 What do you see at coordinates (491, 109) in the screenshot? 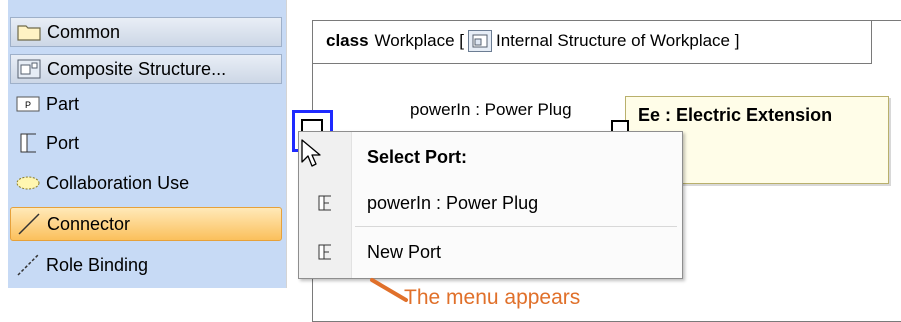
I see `port-label: powerIn : Power Plug` at bounding box center [491, 109].